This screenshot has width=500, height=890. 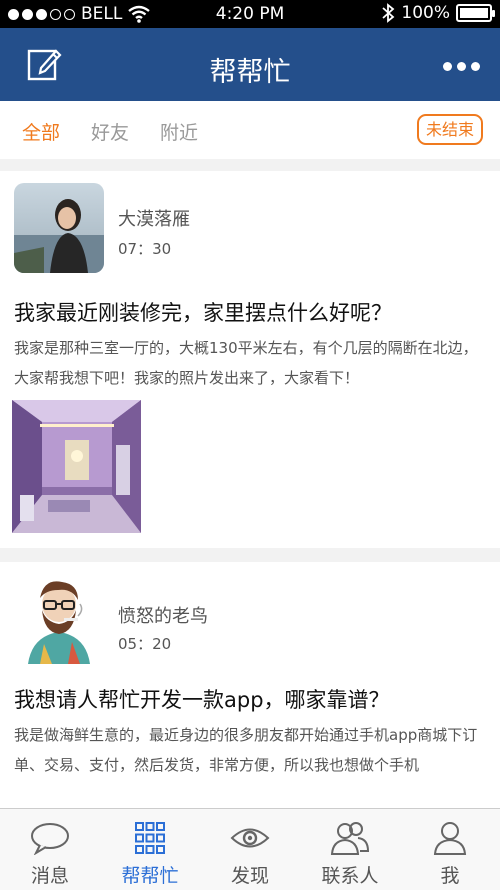 What do you see at coordinates (250, 14) in the screenshot?
I see `status-bar: BELL 4:20 PM 100%` at bounding box center [250, 14].